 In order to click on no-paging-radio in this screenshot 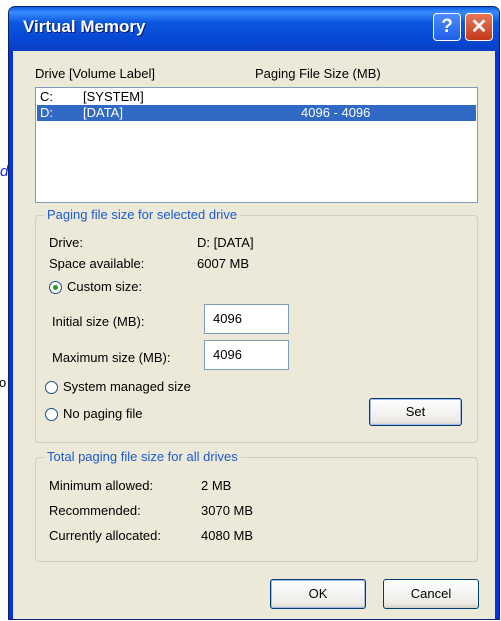, I will do `click(51, 414)`.